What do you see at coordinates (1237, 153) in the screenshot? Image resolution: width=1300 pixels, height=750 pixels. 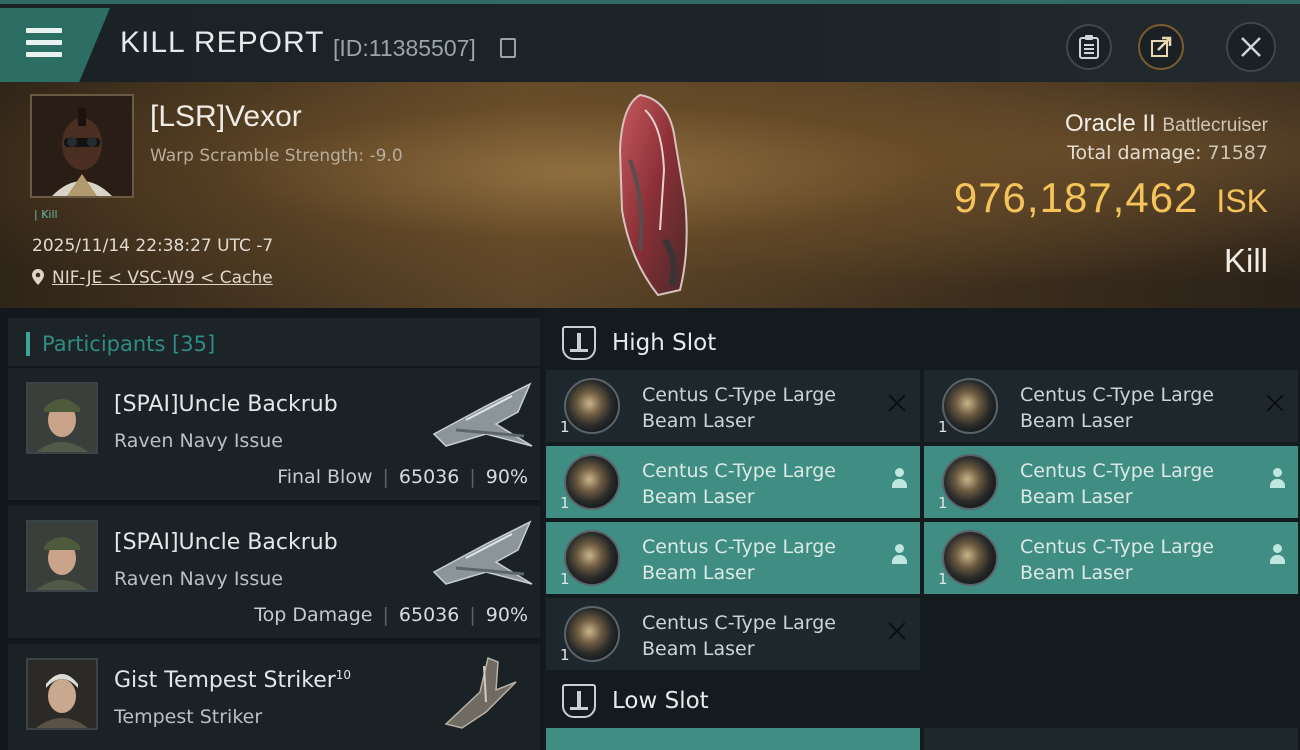 I see `total-damage-value: 71587` at bounding box center [1237, 153].